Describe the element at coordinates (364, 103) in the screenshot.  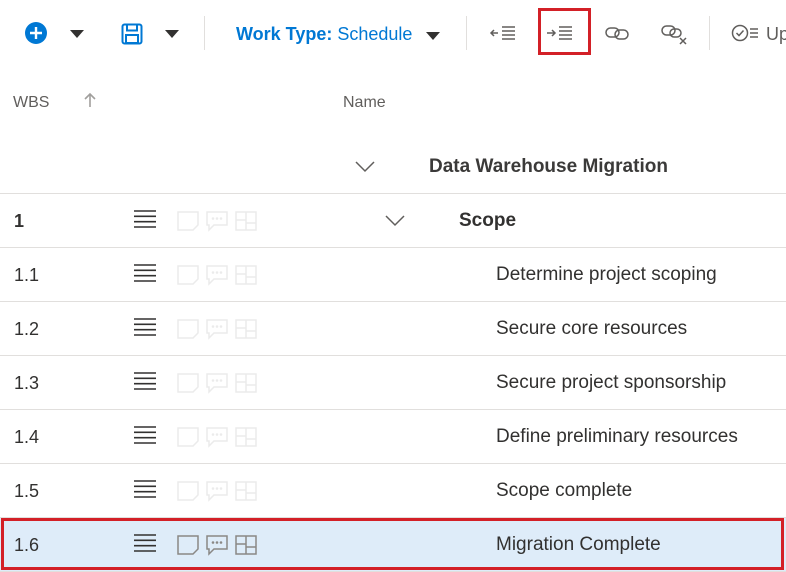
I see `column-header-name: Name` at that location.